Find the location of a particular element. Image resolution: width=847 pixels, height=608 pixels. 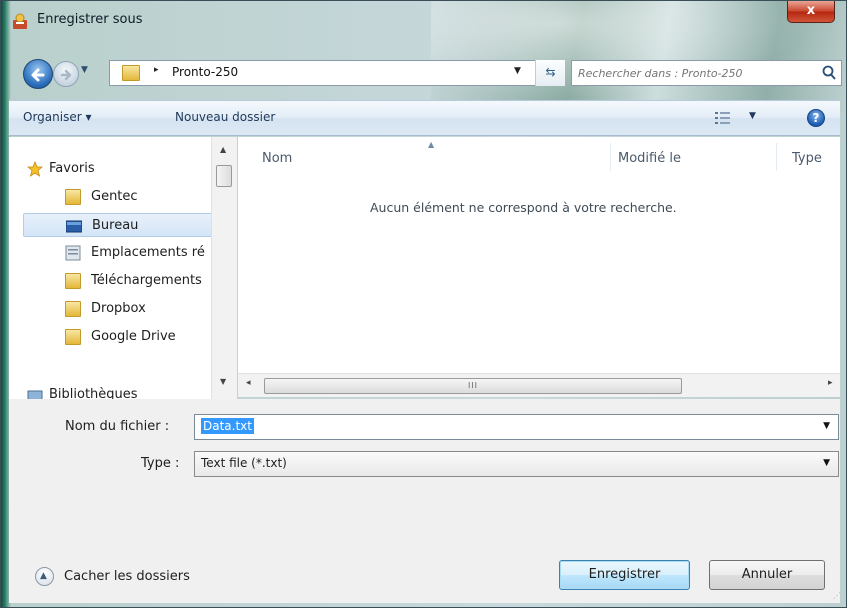

help-button: ? is located at coordinates (816, 118).